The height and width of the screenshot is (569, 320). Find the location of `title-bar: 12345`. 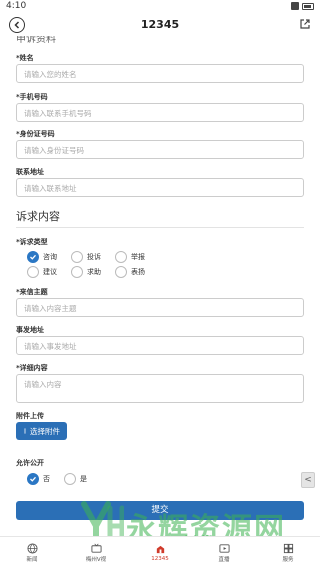

title-bar: 12345 is located at coordinates (160, 25).